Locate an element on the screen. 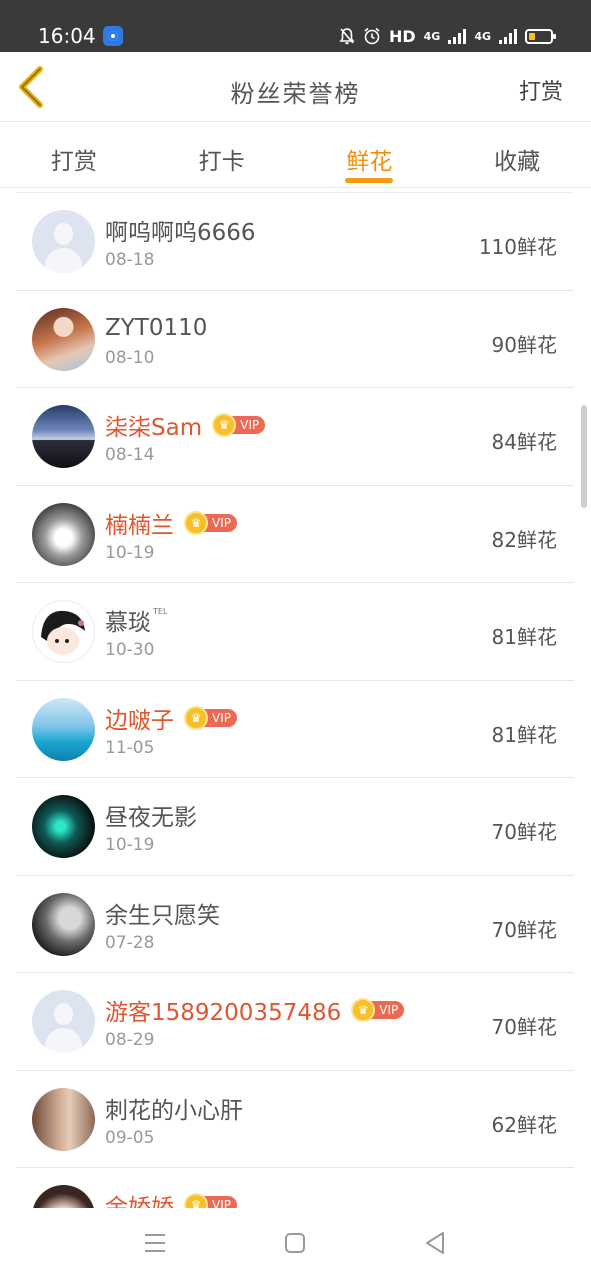 The width and height of the screenshot is (591, 1280). hd-label: HD is located at coordinates (402, 36).